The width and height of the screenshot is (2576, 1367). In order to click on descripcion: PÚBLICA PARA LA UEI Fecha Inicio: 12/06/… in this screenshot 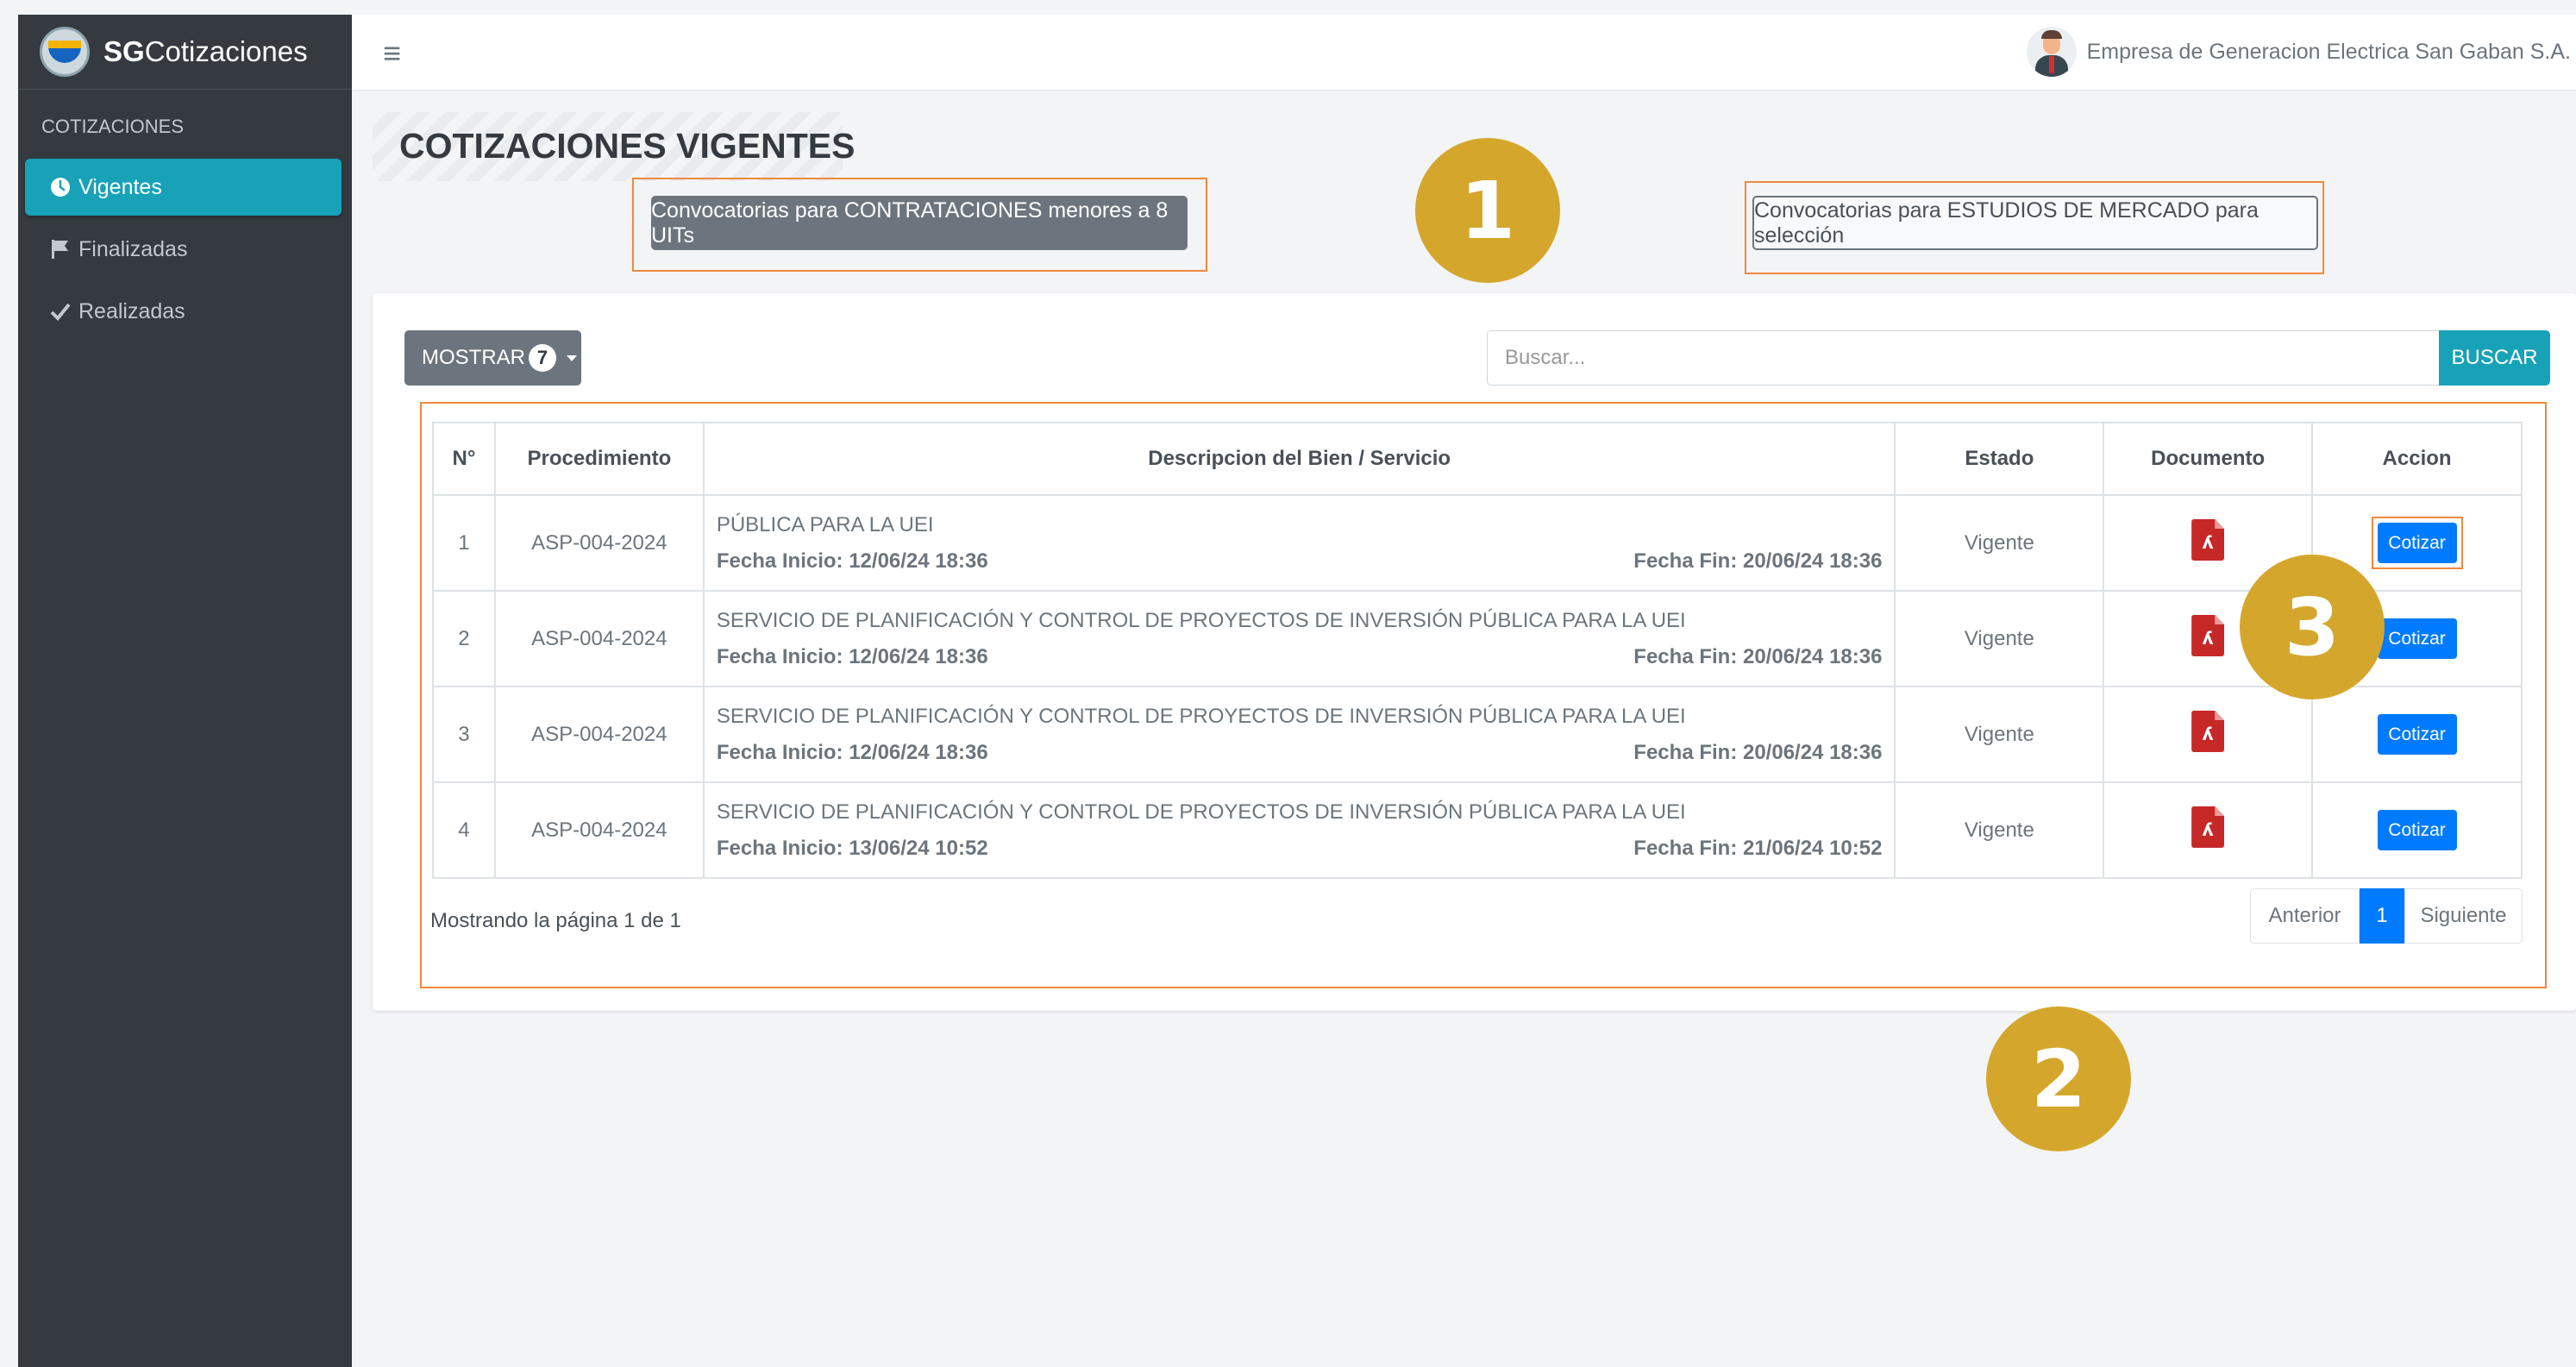, I will do `click(1299, 543)`.